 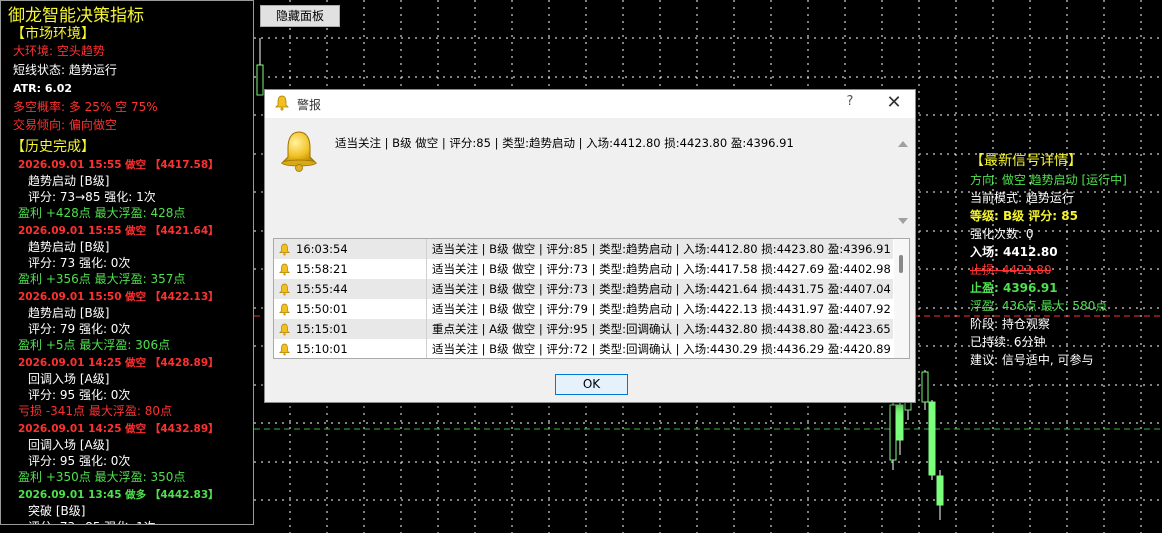 What do you see at coordinates (1024, 216) in the screenshot?
I see `signal-detail-line: 等级: B级 评分: 85` at bounding box center [1024, 216].